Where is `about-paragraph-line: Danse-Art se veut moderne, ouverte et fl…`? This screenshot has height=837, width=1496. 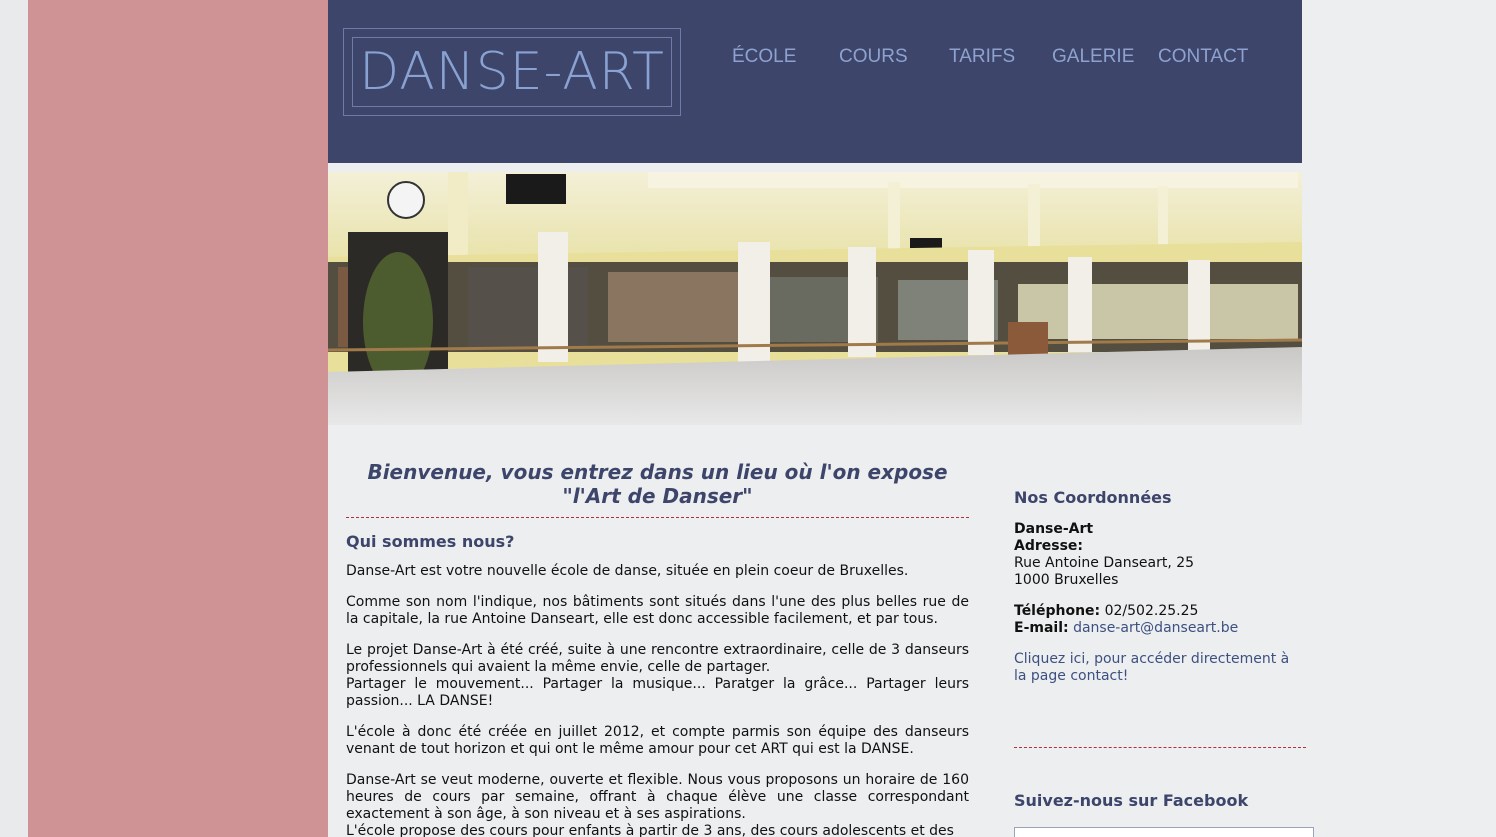 about-paragraph-line: Danse-Art se veut moderne, ouverte et fl… is located at coordinates (657, 797).